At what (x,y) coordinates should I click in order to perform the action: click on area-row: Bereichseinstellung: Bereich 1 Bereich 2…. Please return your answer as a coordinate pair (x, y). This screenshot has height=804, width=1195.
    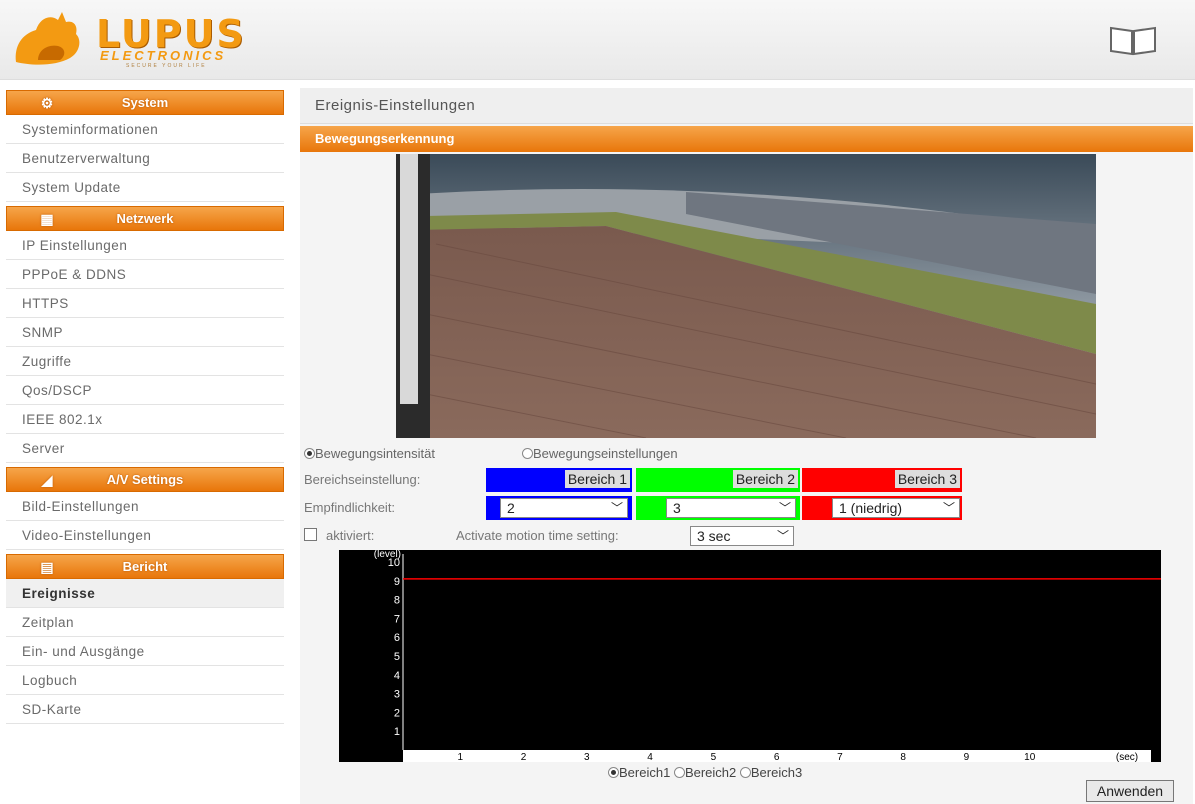
    Looking at the image, I should click on (746, 480).